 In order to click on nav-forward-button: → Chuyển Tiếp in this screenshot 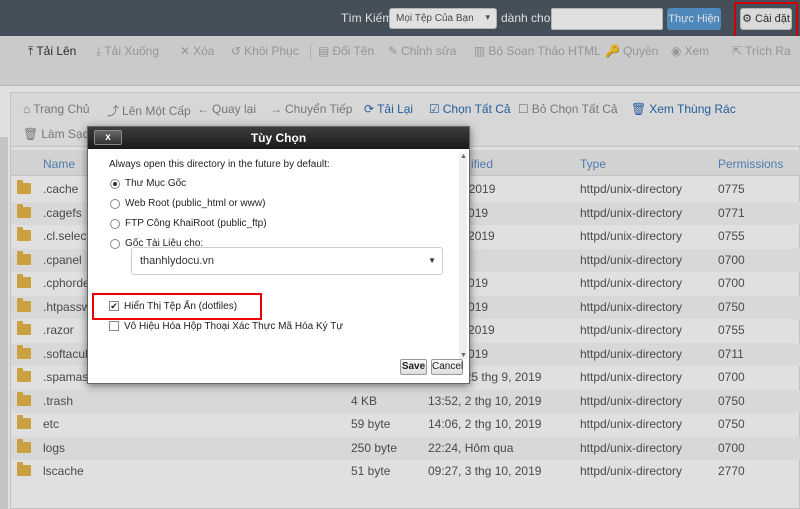, I will do `click(311, 109)`.